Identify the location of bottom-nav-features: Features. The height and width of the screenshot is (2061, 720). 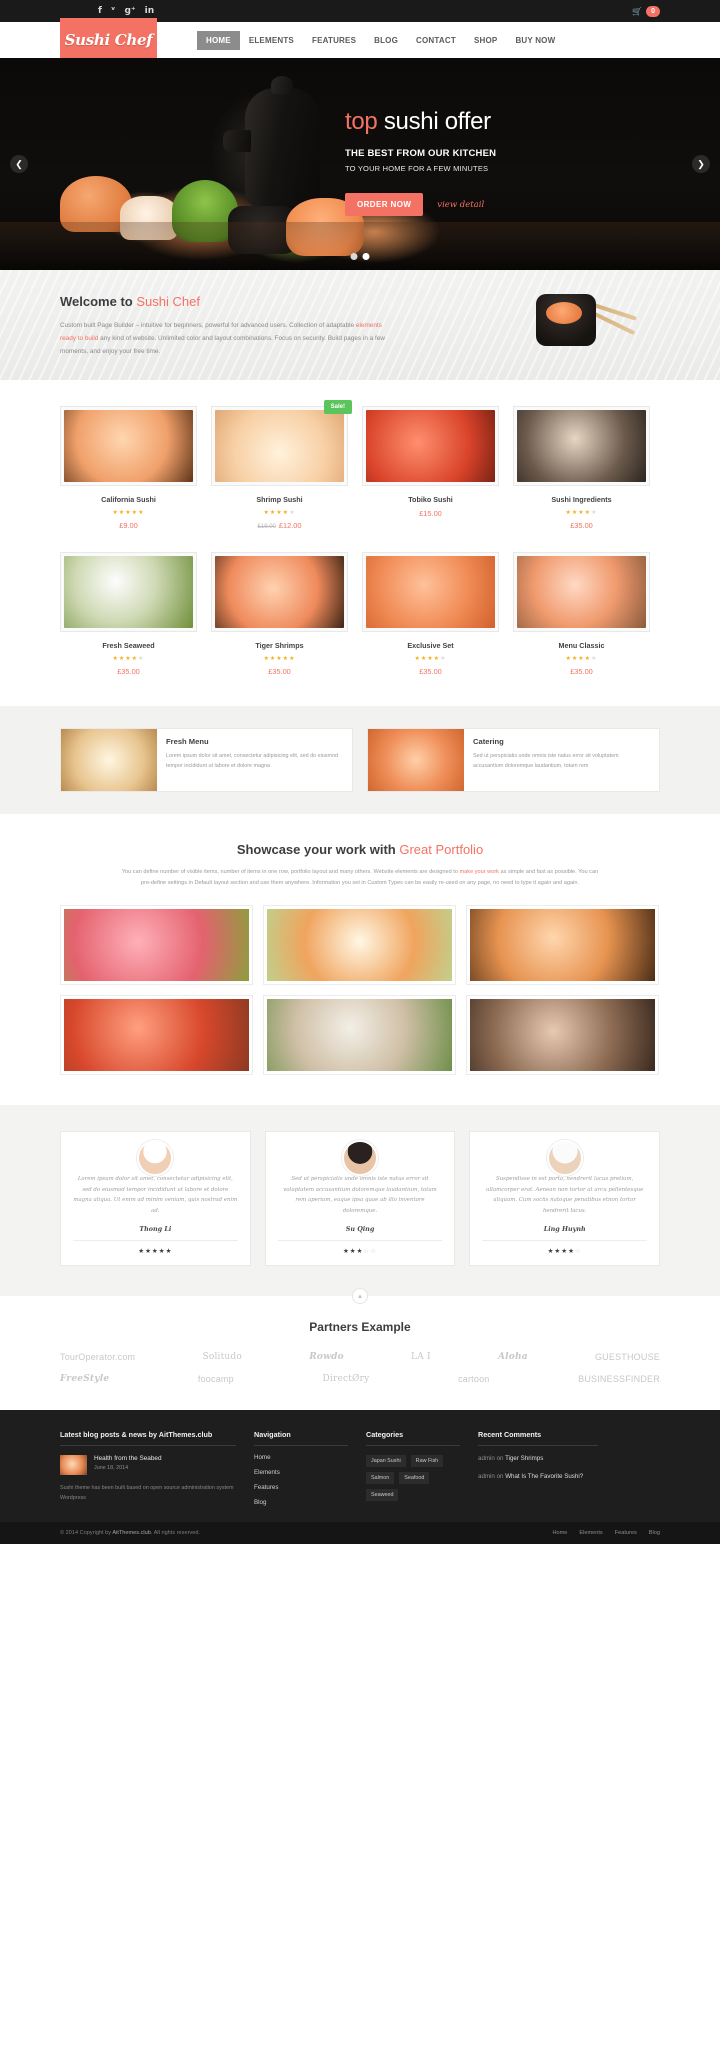
(626, 1533).